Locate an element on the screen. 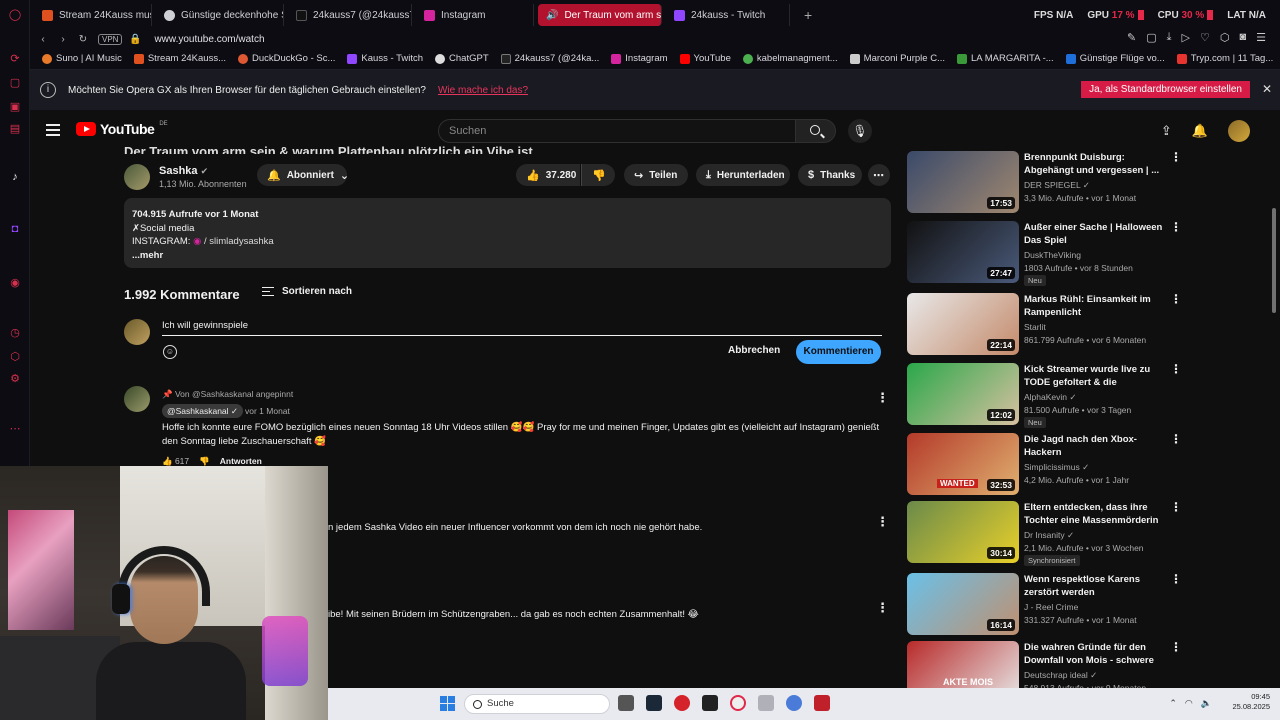 This screenshot has height=720, width=1280. wifi-icon: ◠ is located at coordinates (1189, 703).